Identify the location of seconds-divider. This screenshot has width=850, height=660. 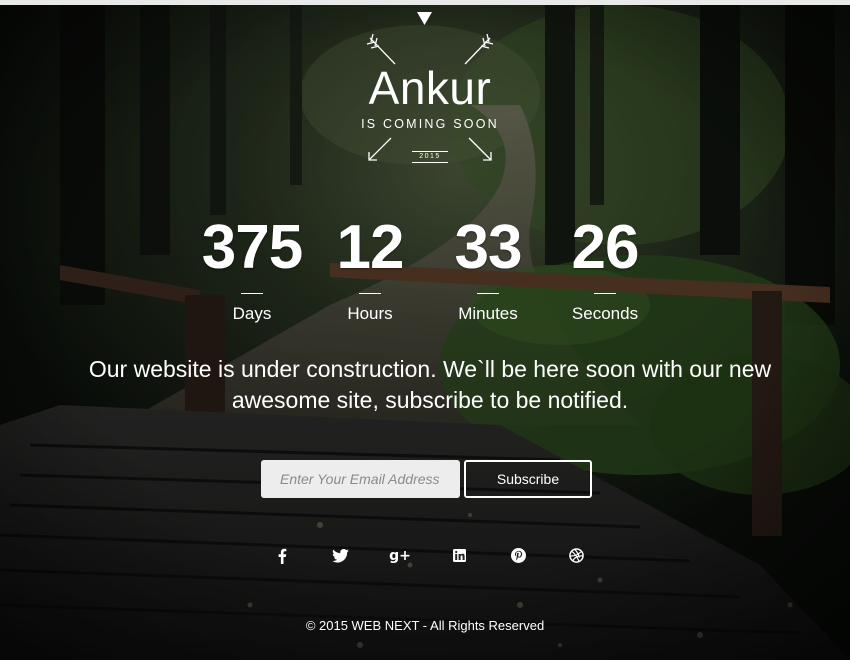
(605, 293).